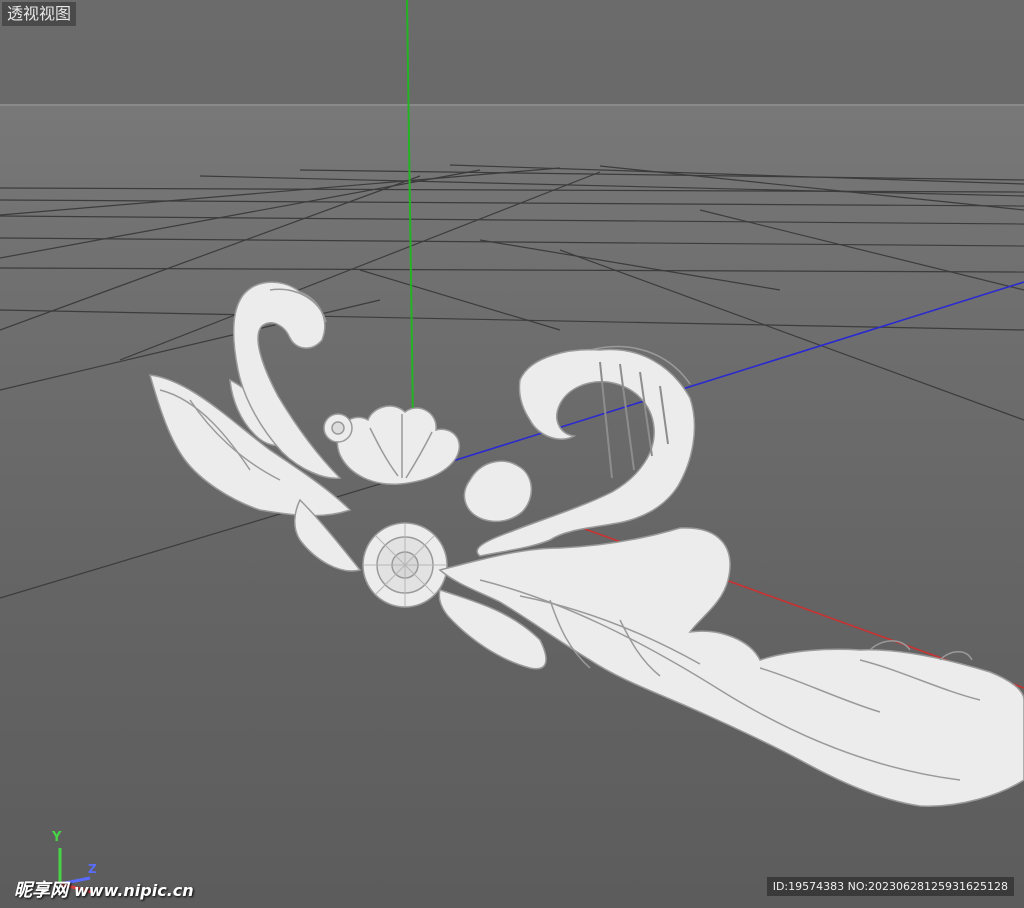 This screenshot has width=1024, height=908. Describe the element at coordinates (134, 890) in the screenshot. I see `watermark-site: www.nipic.cn` at that location.